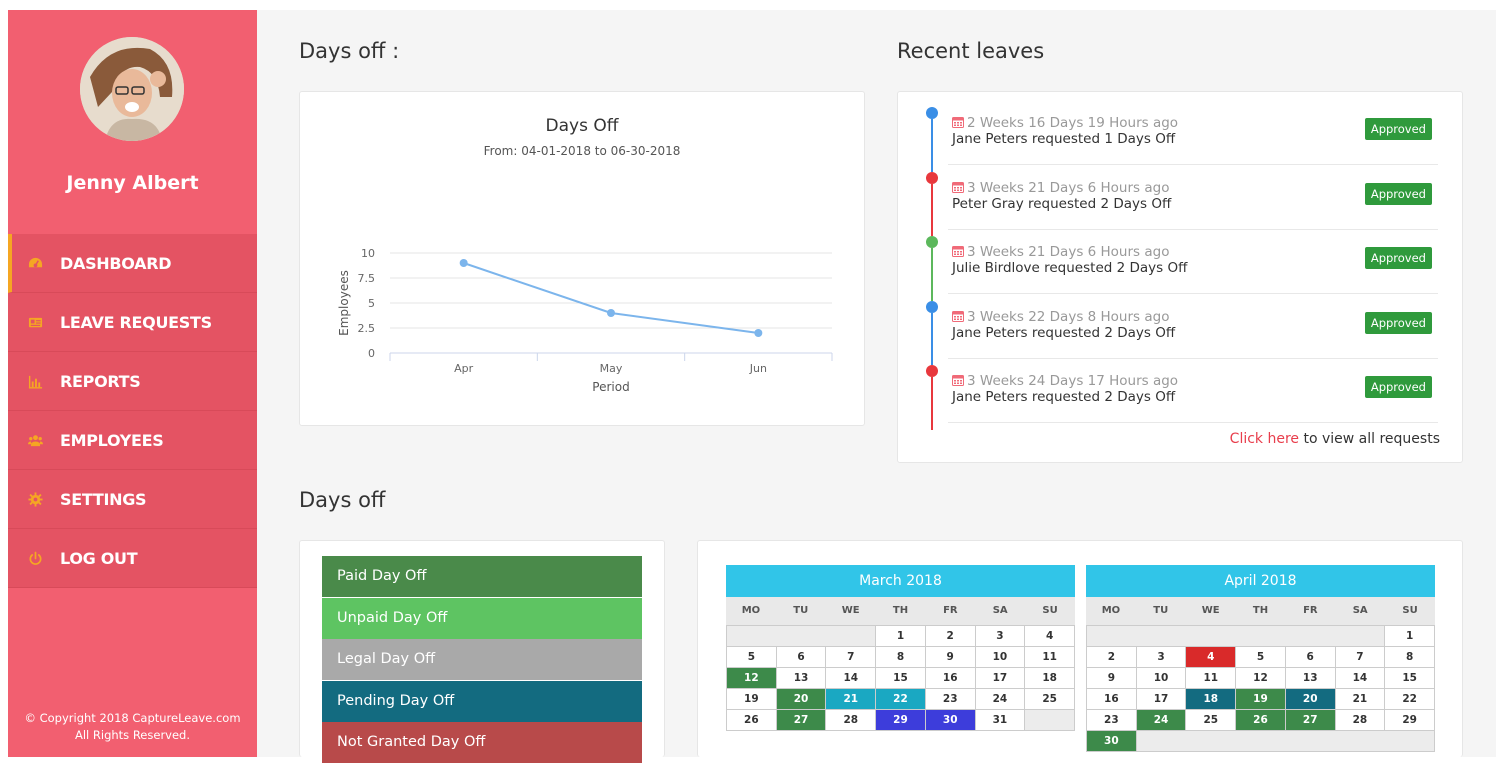 This screenshot has height=763, width=1496. What do you see at coordinates (344, 303) in the screenshot?
I see `y-axis-label: Employees` at bounding box center [344, 303].